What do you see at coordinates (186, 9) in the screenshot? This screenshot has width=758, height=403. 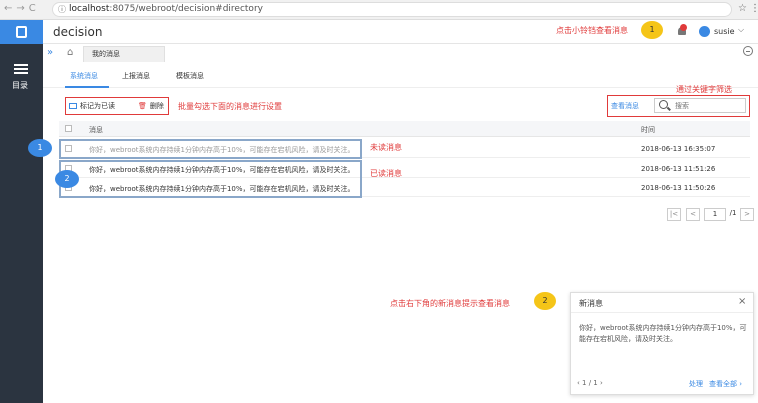 I see `url-path: :8075/webroot/decision#directory` at bounding box center [186, 9].